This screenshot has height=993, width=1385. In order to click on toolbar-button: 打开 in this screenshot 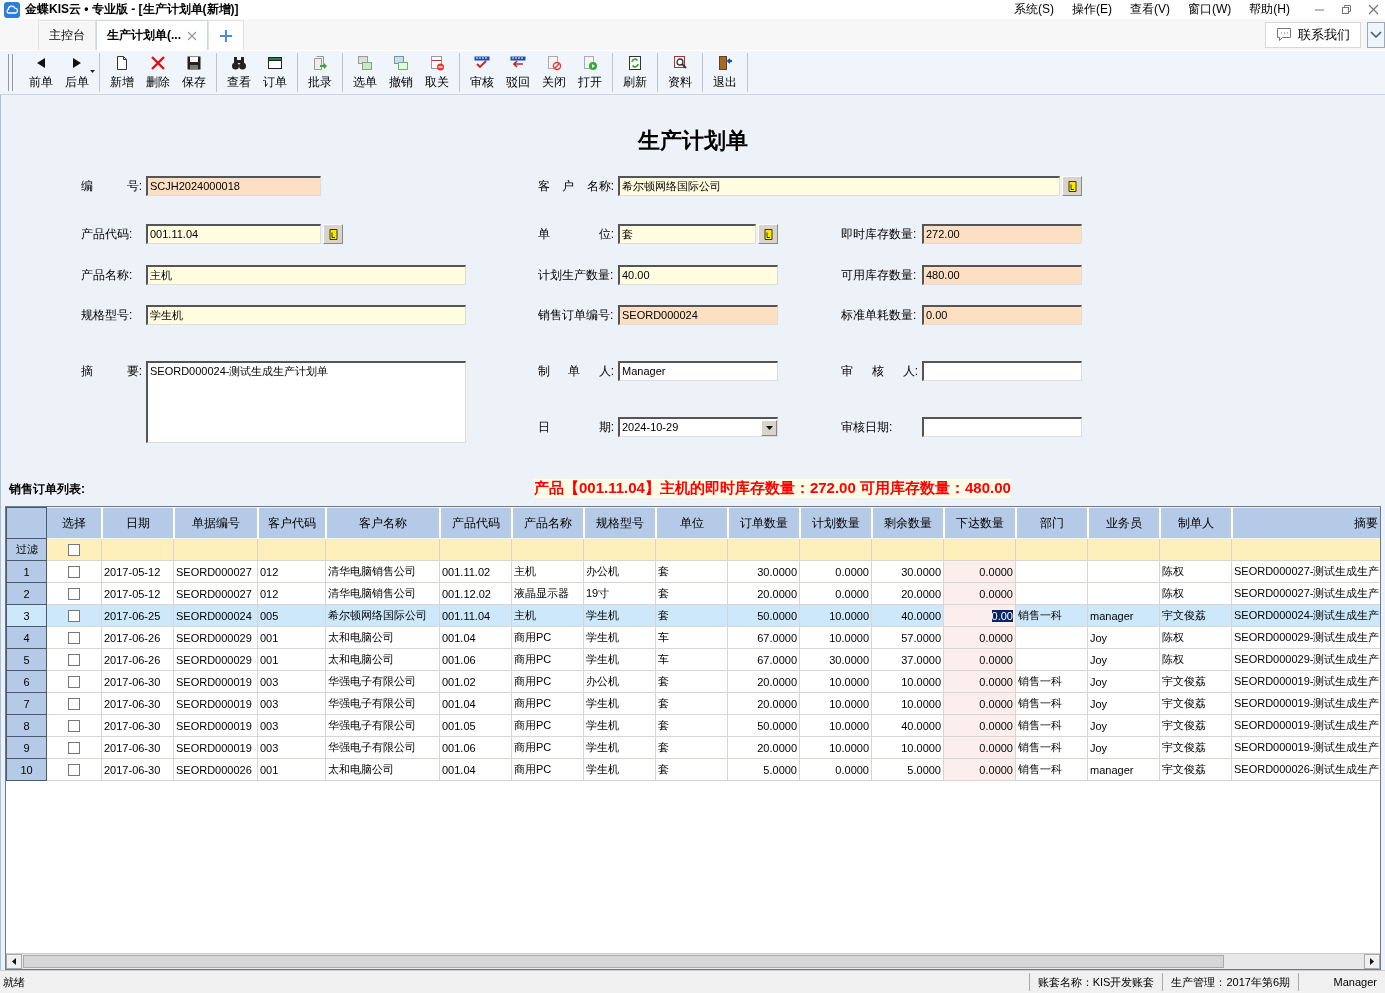, I will do `click(590, 72)`.